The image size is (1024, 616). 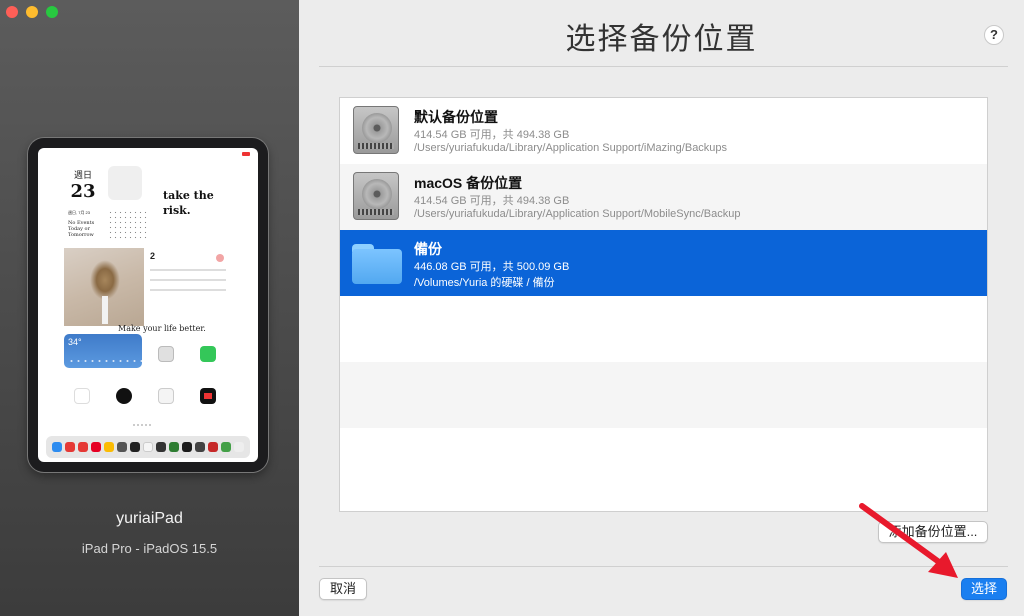 I want to click on location-name: 備份, so click(x=428, y=249).